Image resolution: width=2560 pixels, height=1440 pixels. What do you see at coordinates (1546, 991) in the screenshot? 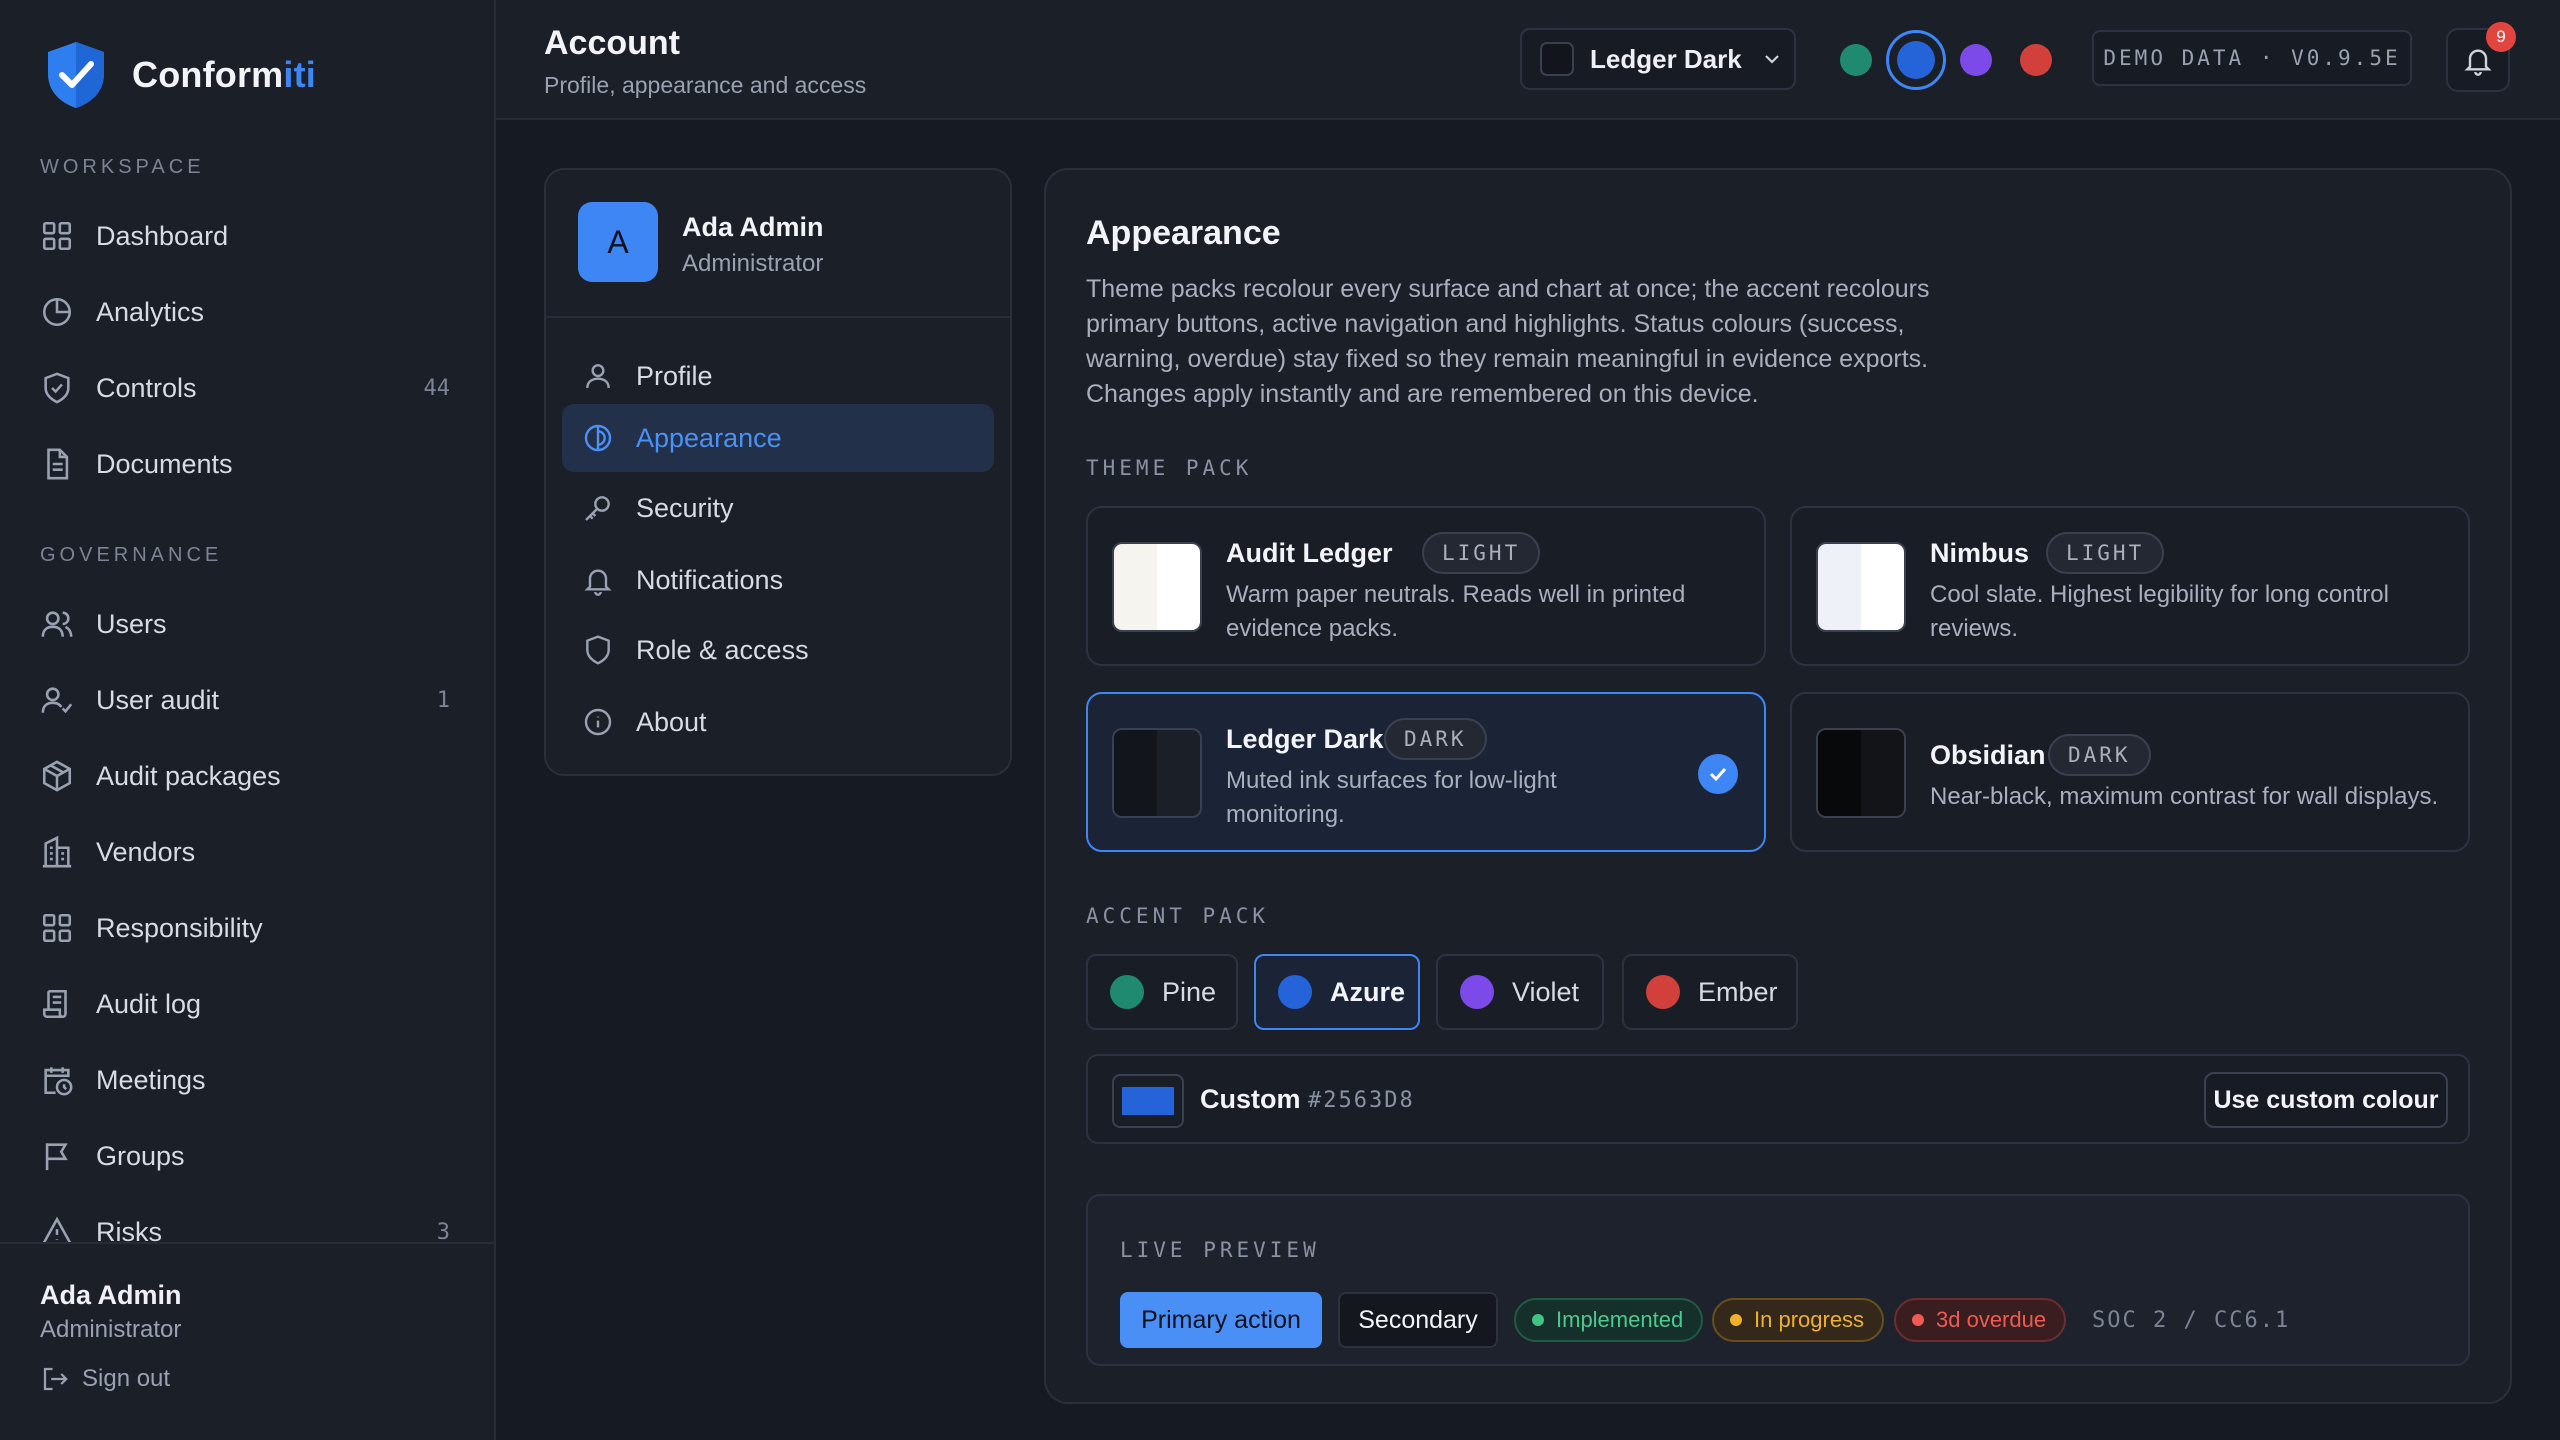
I see `accent-label: Violet` at bounding box center [1546, 991].